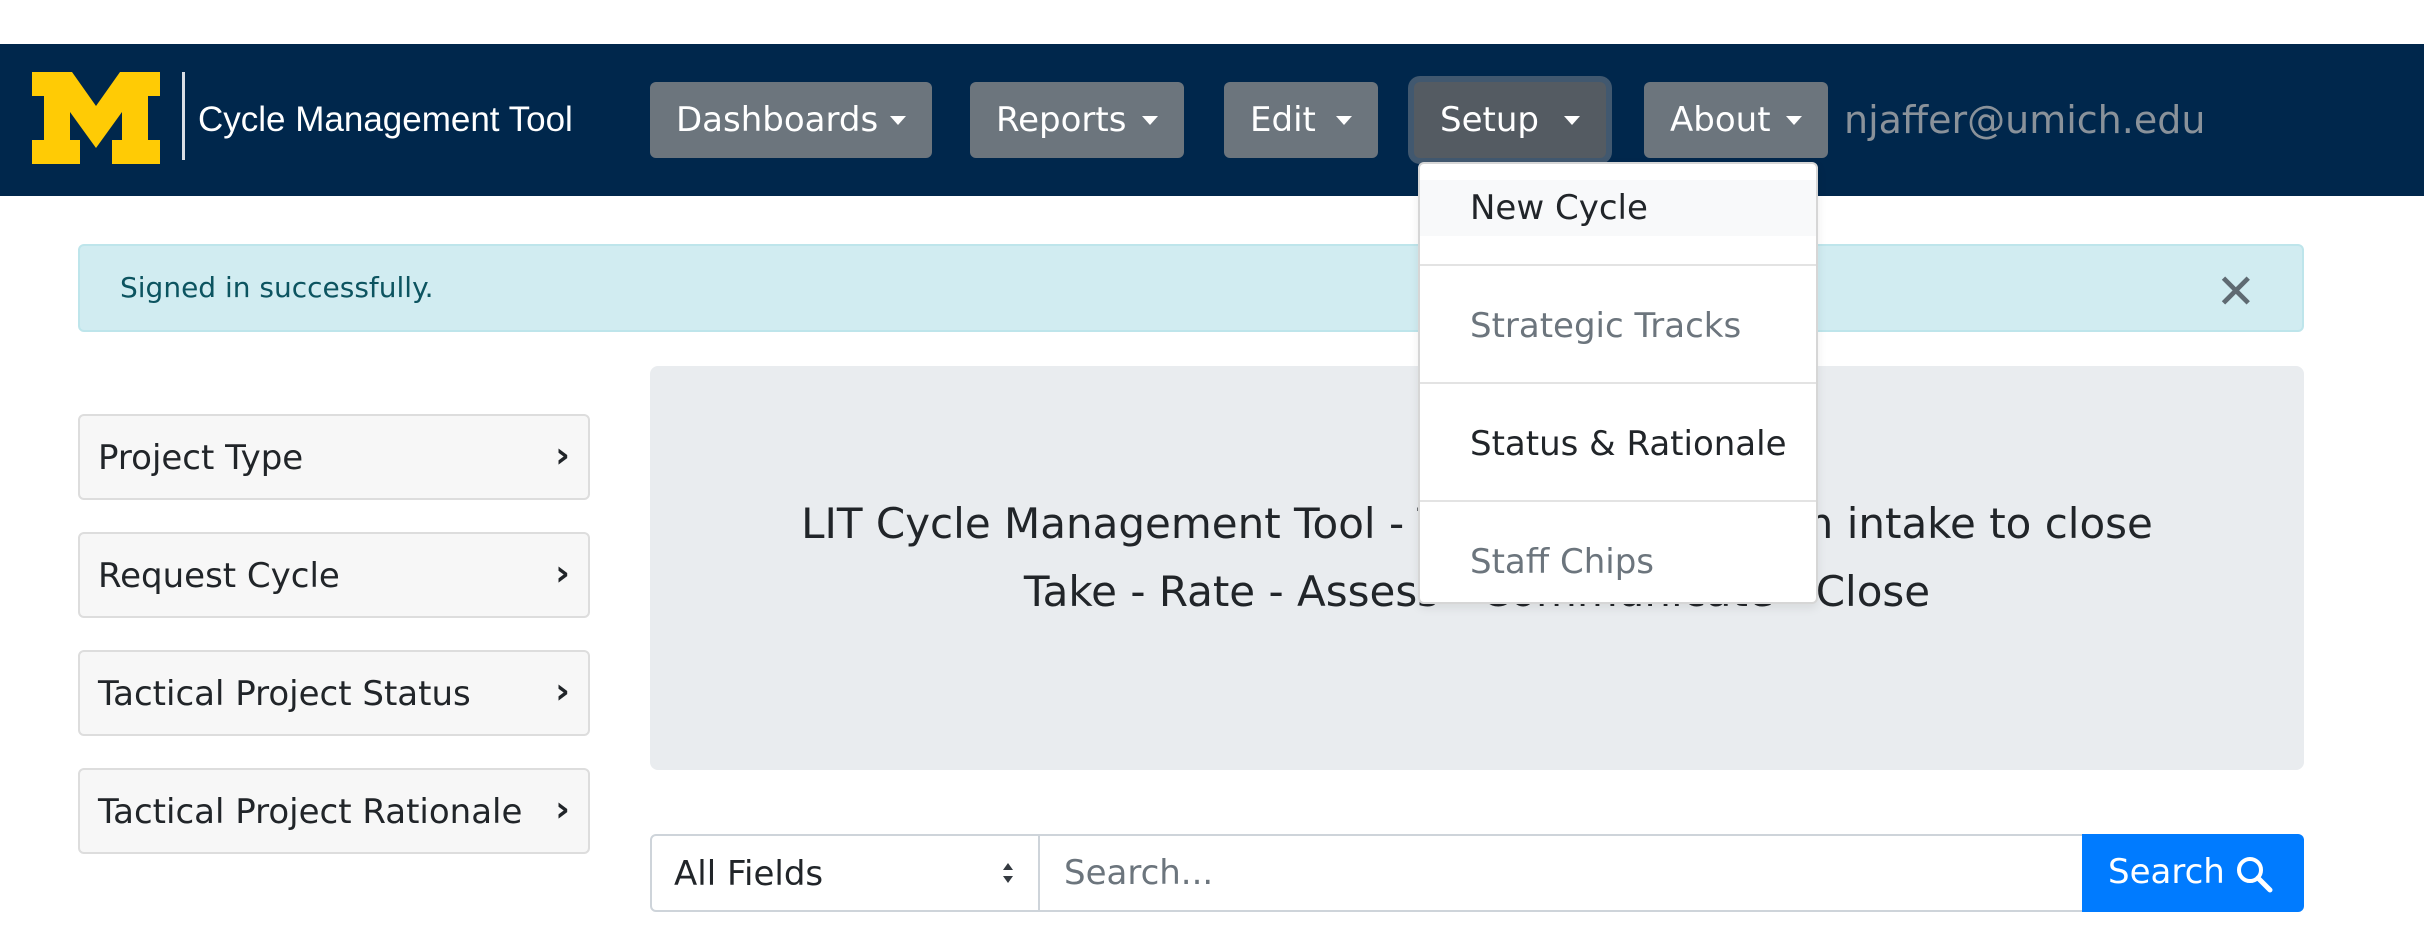  I want to click on nav-about-dropdown: About, so click(1736, 120).